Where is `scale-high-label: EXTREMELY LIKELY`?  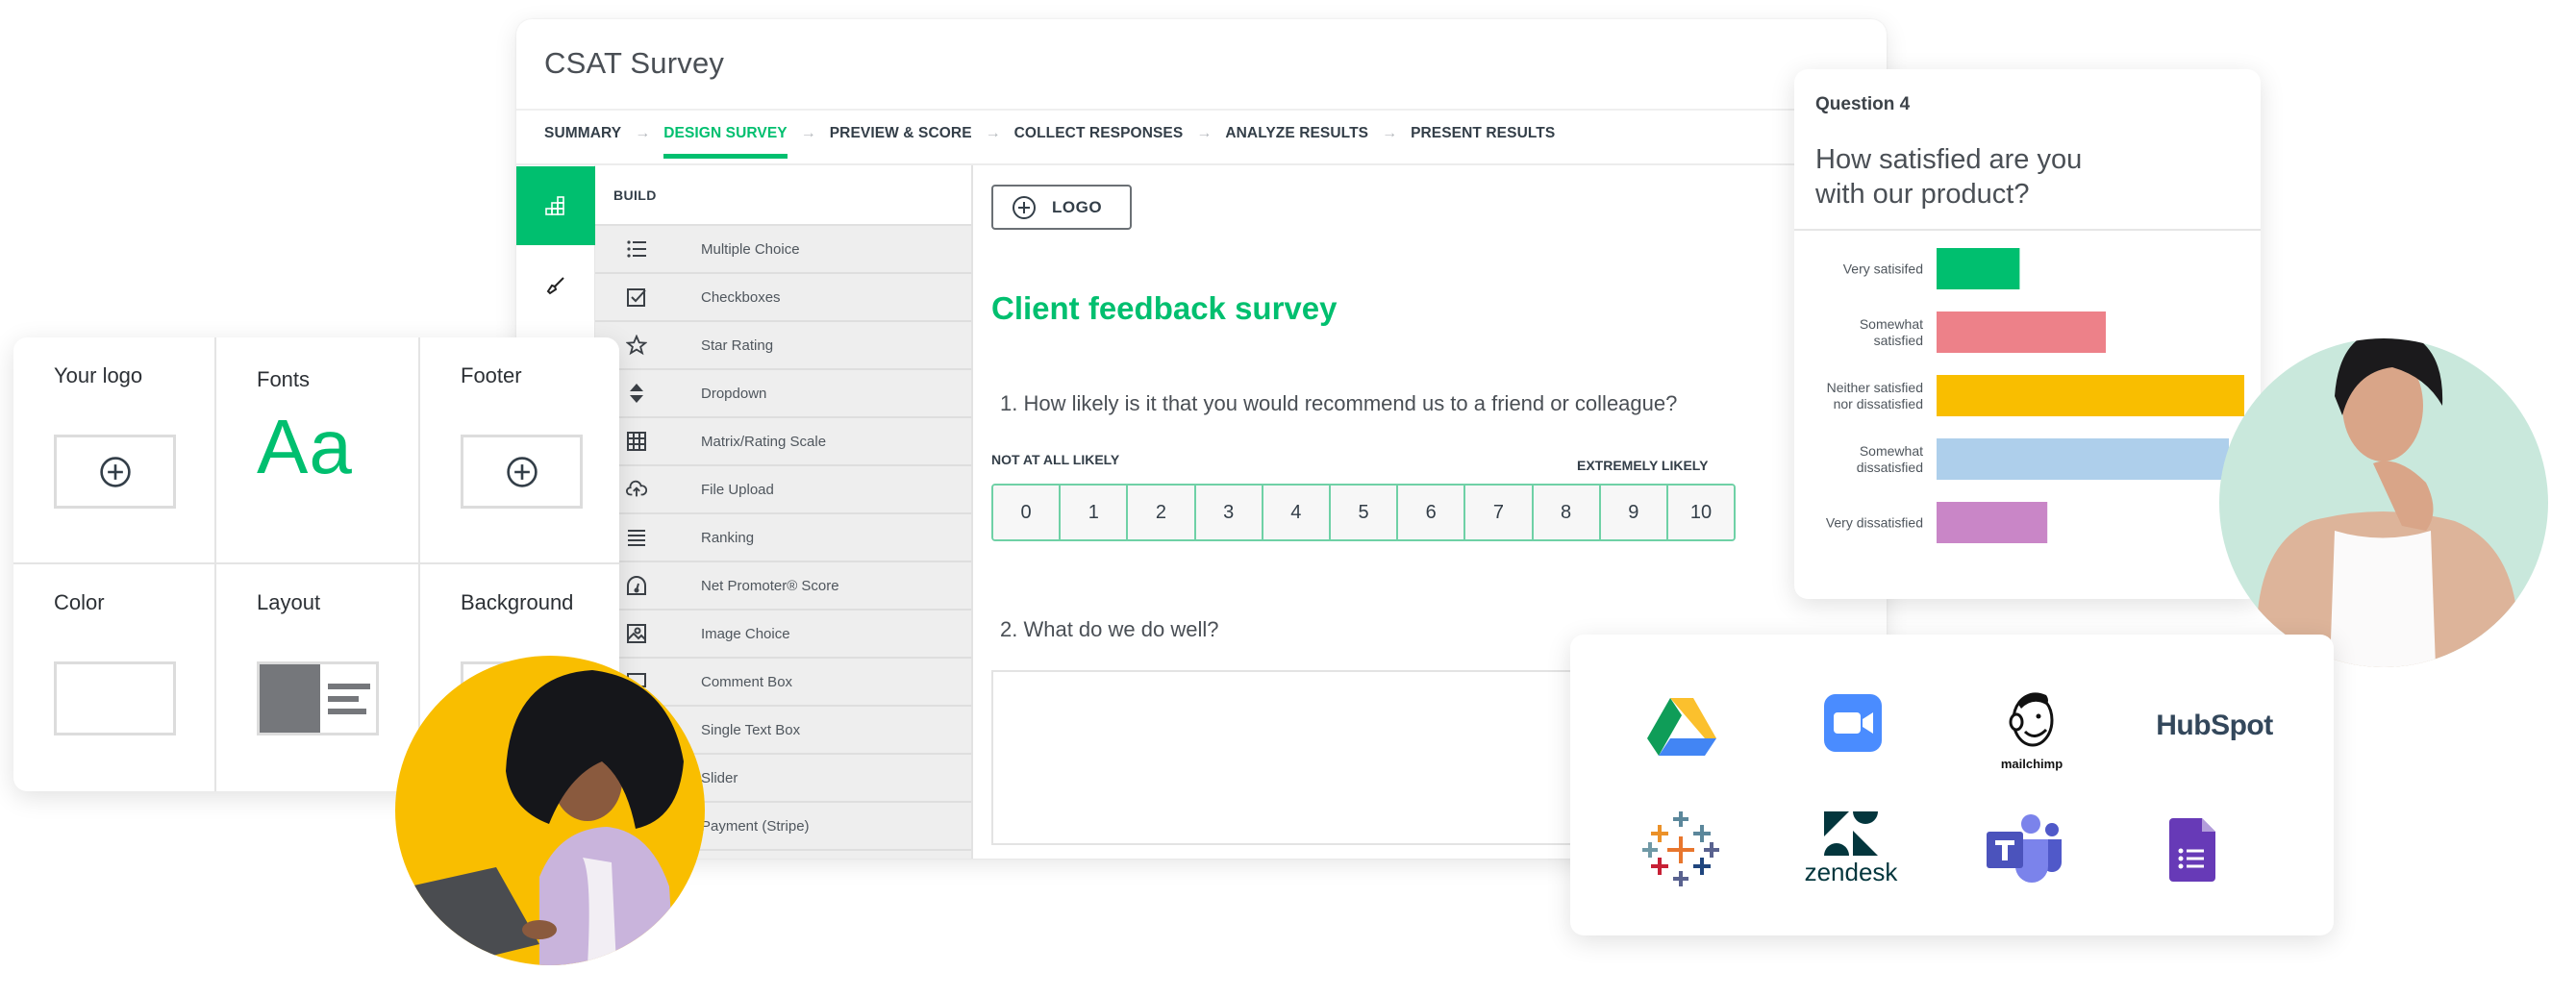
scale-high-label: EXTREMELY LIKELY is located at coordinates (1643, 465).